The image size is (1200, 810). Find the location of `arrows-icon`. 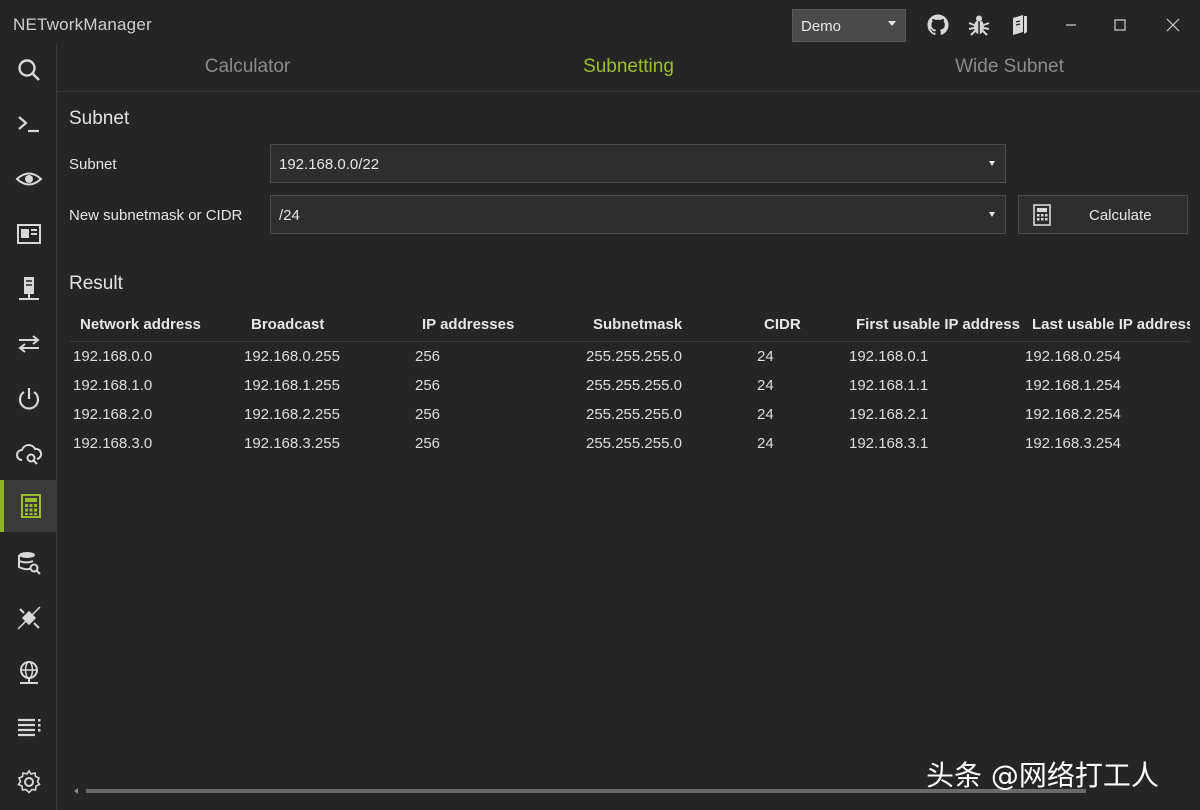

arrows-icon is located at coordinates (28, 344).